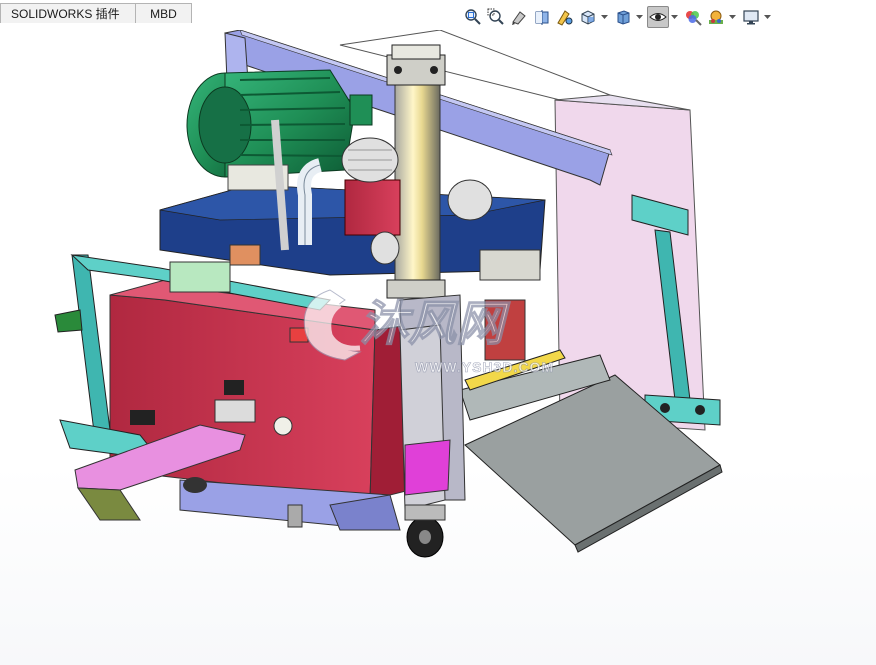 The width and height of the screenshot is (876, 665). What do you see at coordinates (68, 13) in the screenshot?
I see `tab-solidworks-addins: SOLIDWORKS 插件` at bounding box center [68, 13].